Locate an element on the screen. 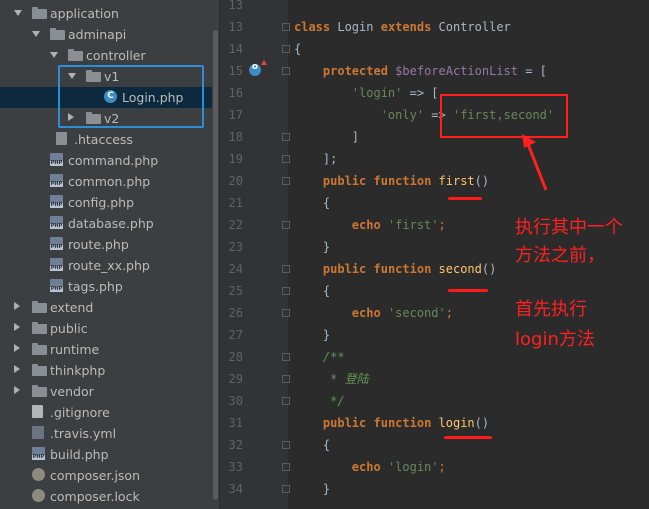 This screenshot has height=509, width=649. code-line-13: class Login extends Controller is located at coordinates (402, 27).